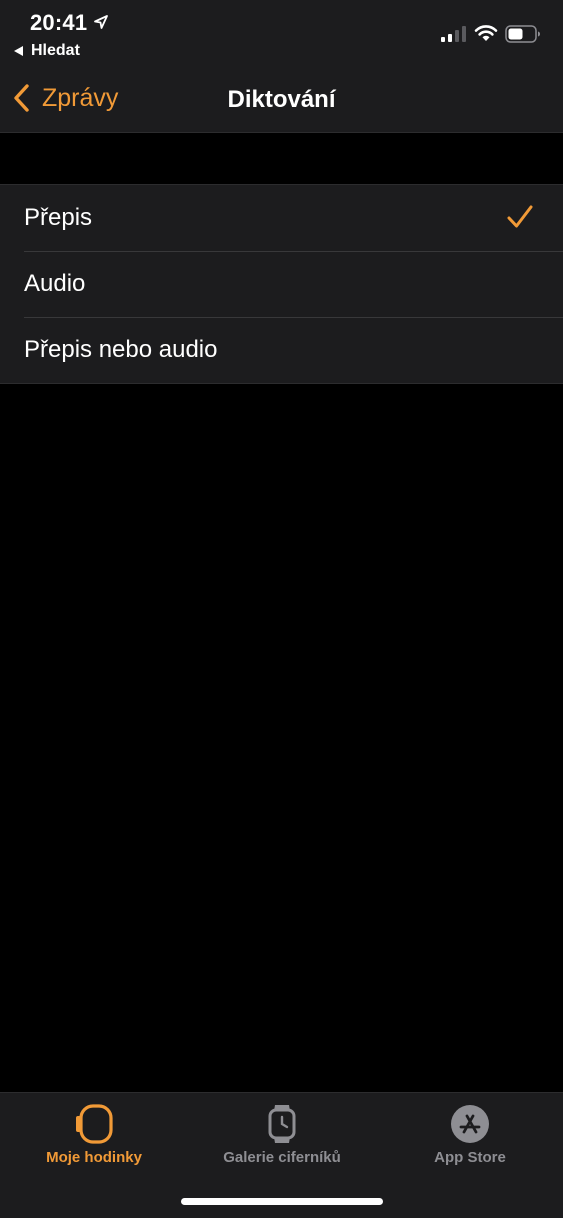  I want to click on option-row-audio: Audio, so click(281, 284).